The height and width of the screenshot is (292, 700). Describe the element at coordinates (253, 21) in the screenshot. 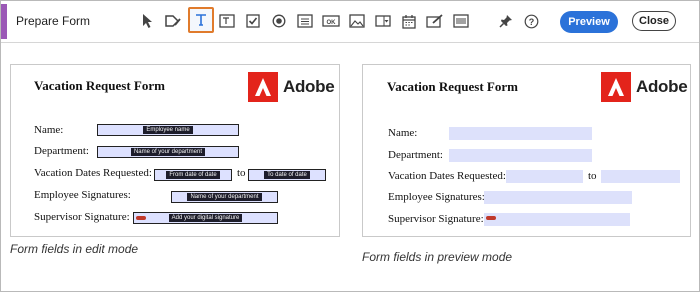

I see `checkbox-icon` at that location.